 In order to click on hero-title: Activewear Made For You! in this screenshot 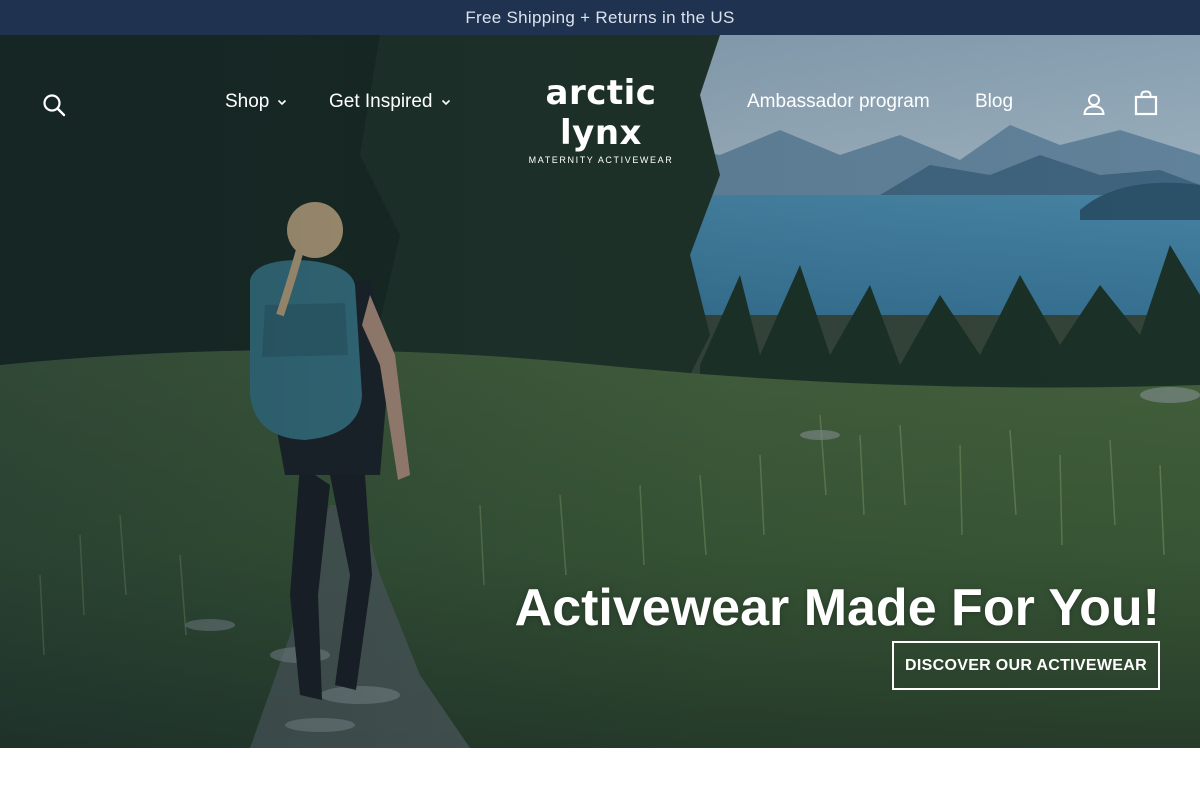, I will do `click(837, 608)`.